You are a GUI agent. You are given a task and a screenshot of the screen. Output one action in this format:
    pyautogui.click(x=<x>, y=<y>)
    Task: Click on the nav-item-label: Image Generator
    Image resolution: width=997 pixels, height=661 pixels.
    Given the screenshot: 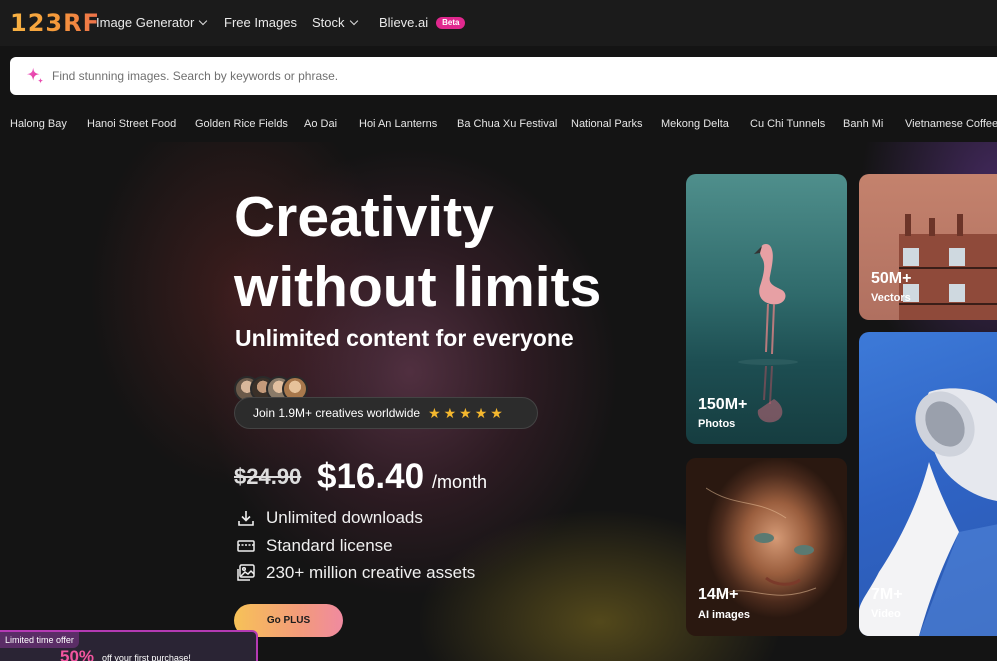 What is the action you would take?
    pyautogui.click(x=145, y=22)
    